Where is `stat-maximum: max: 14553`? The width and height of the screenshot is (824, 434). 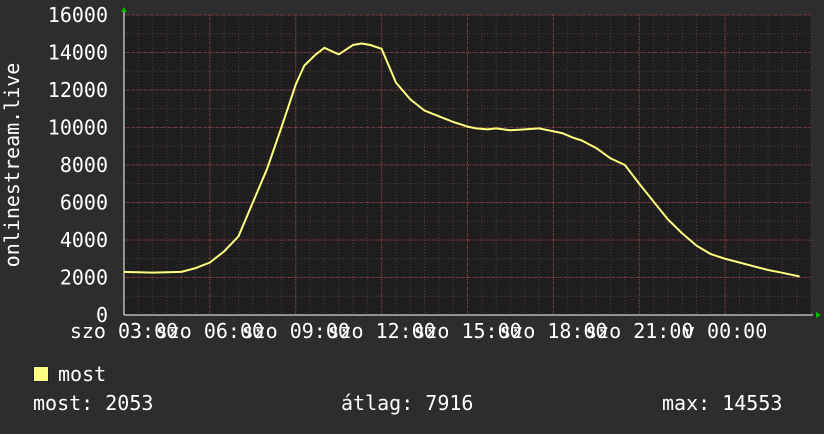 stat-maximum: max: 14553 is located at coordinates (722, 403).